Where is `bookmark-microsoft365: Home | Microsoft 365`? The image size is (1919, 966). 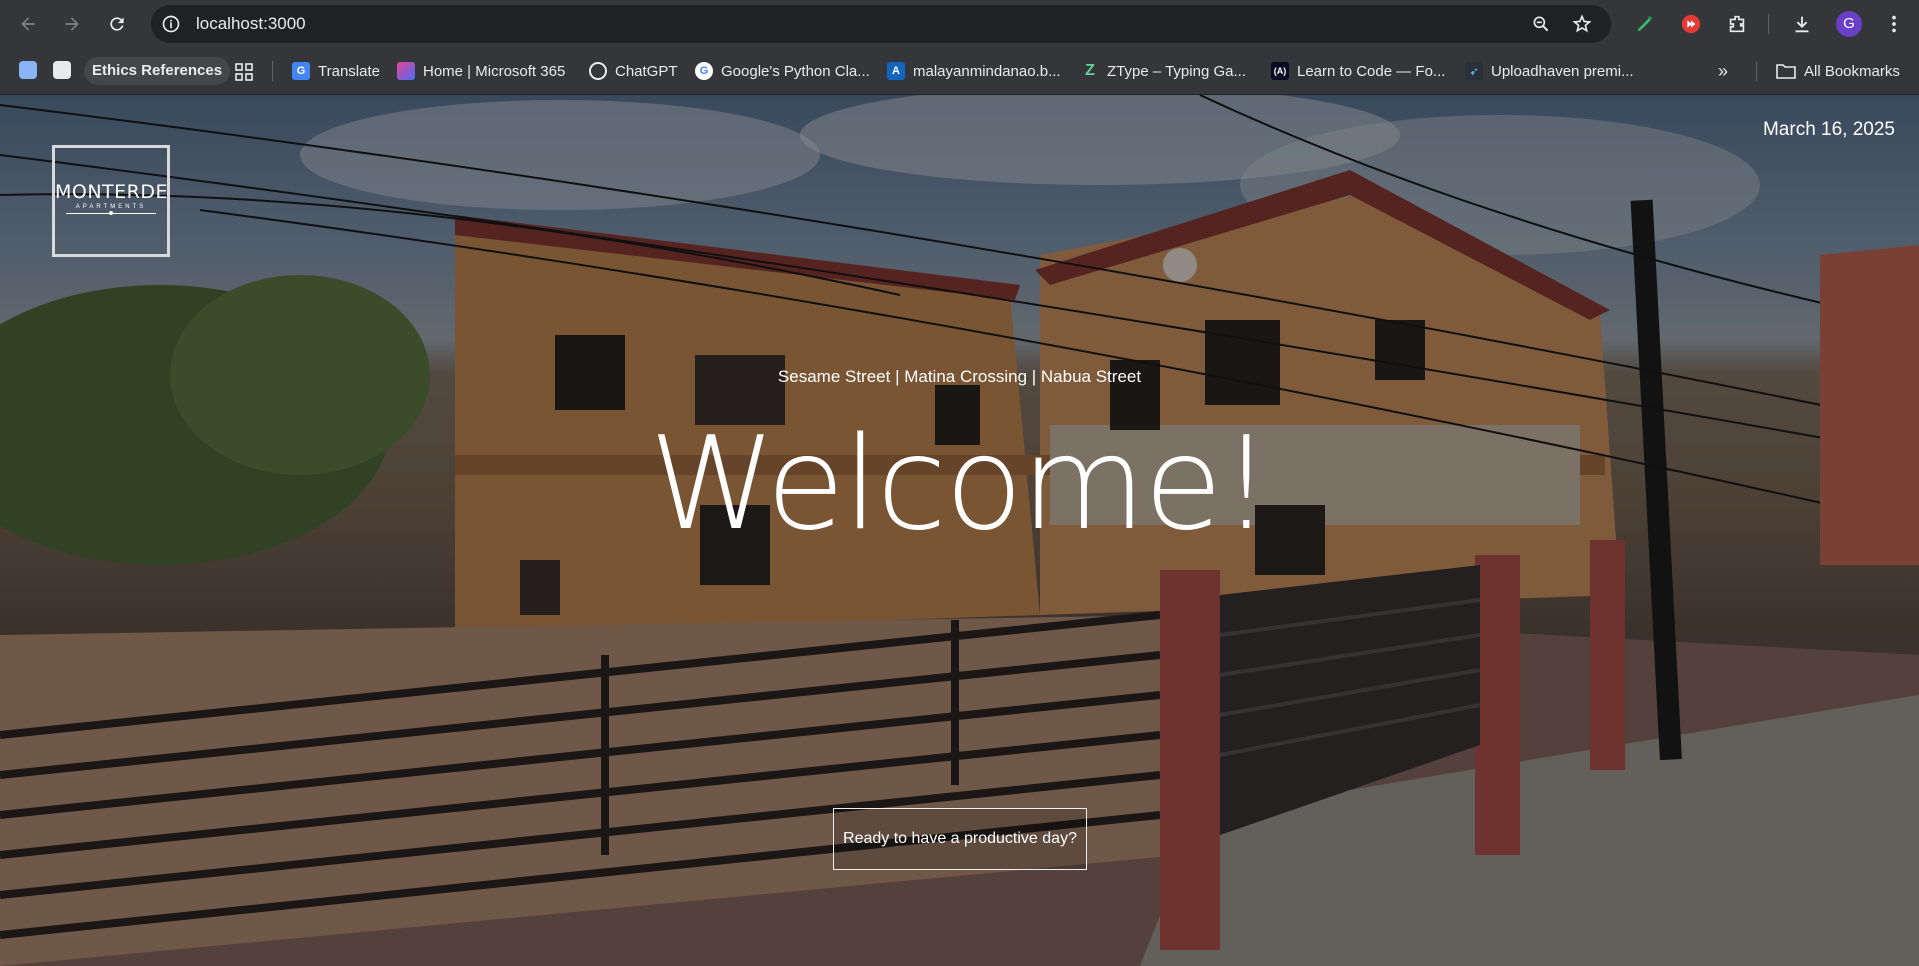
bookmark-microsoft365: Home | Microsoft 365 is located at coordinates (481, 71).